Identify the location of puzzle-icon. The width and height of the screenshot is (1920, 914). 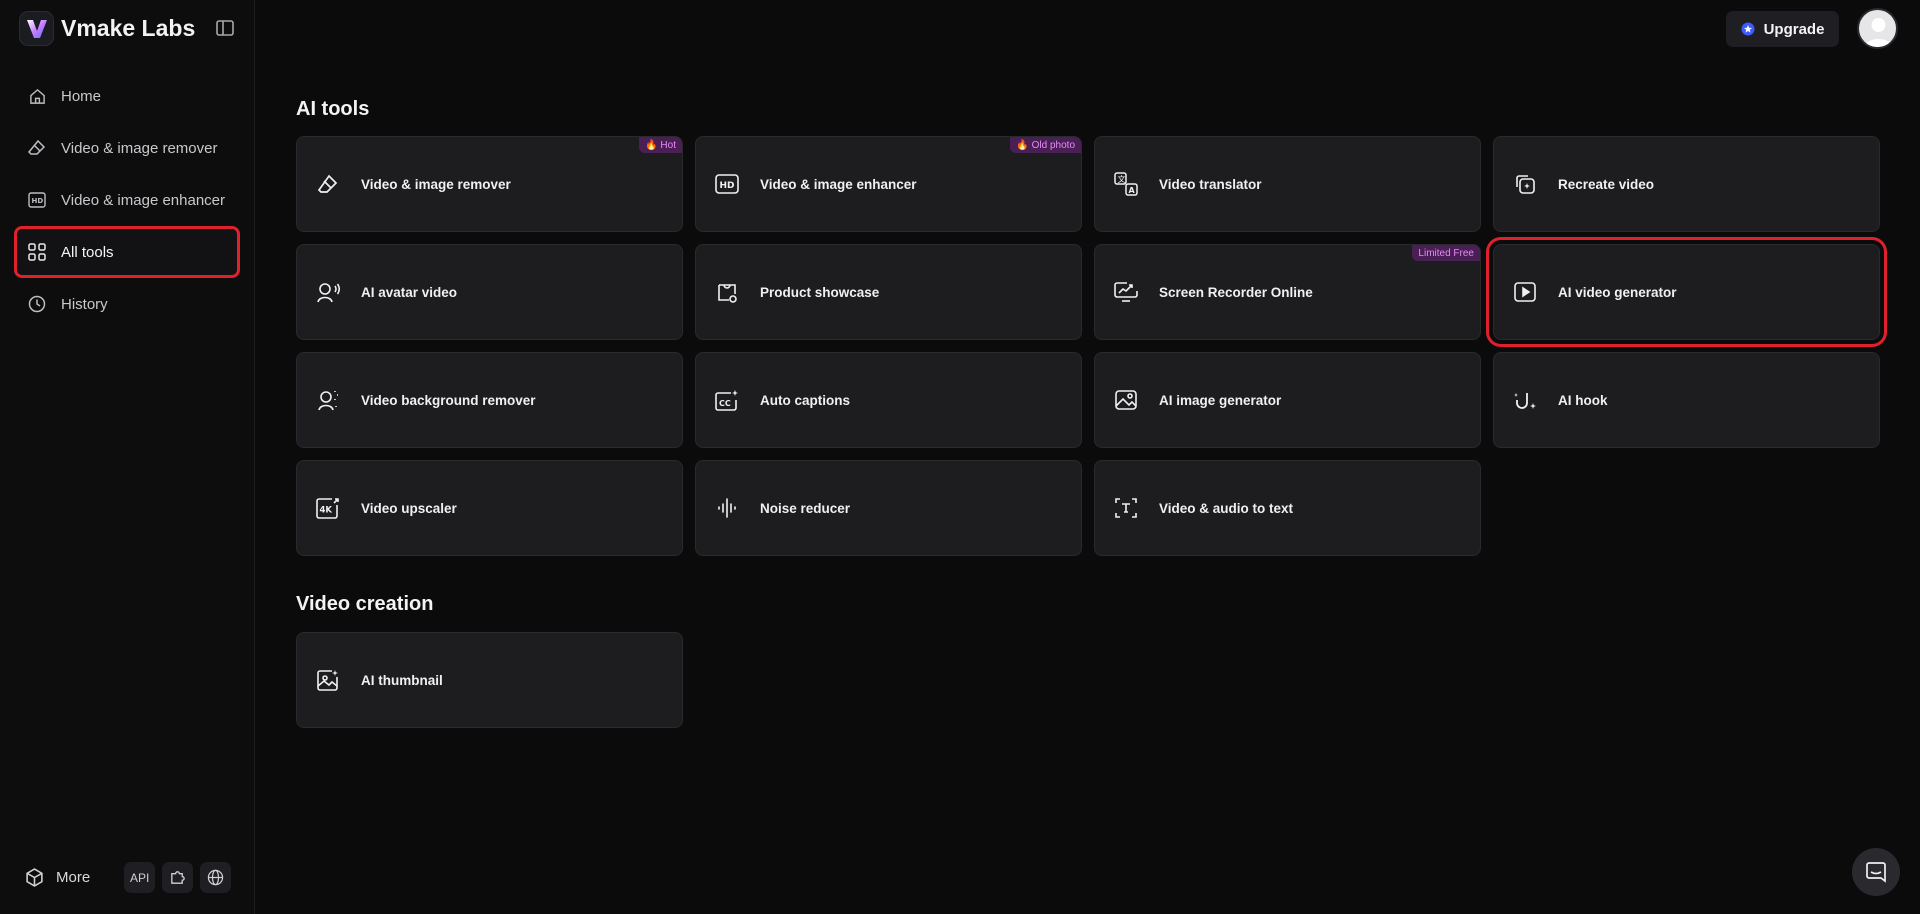
(177, 877).